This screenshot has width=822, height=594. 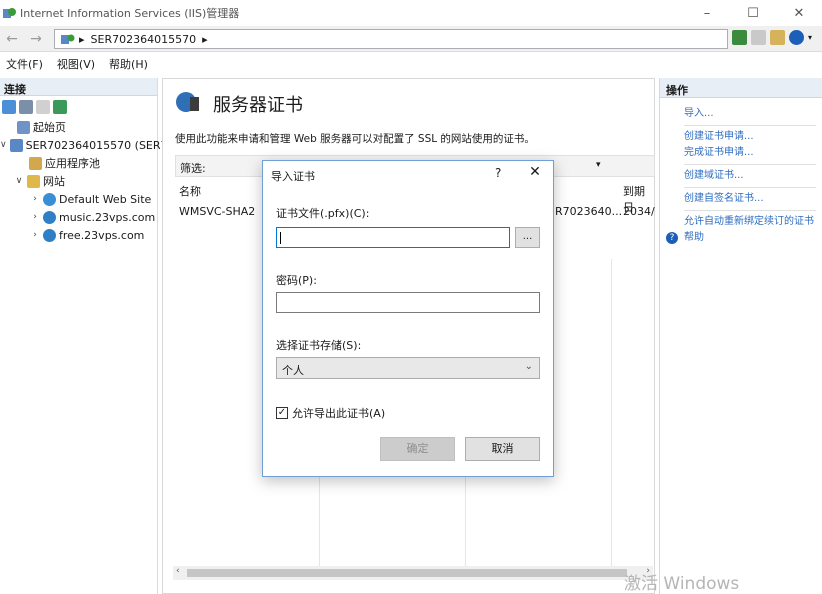 What do you see at coordinates (187, 102) in the screenshot?
I see `server-certificates-icon` at bounding box center [187, 102].